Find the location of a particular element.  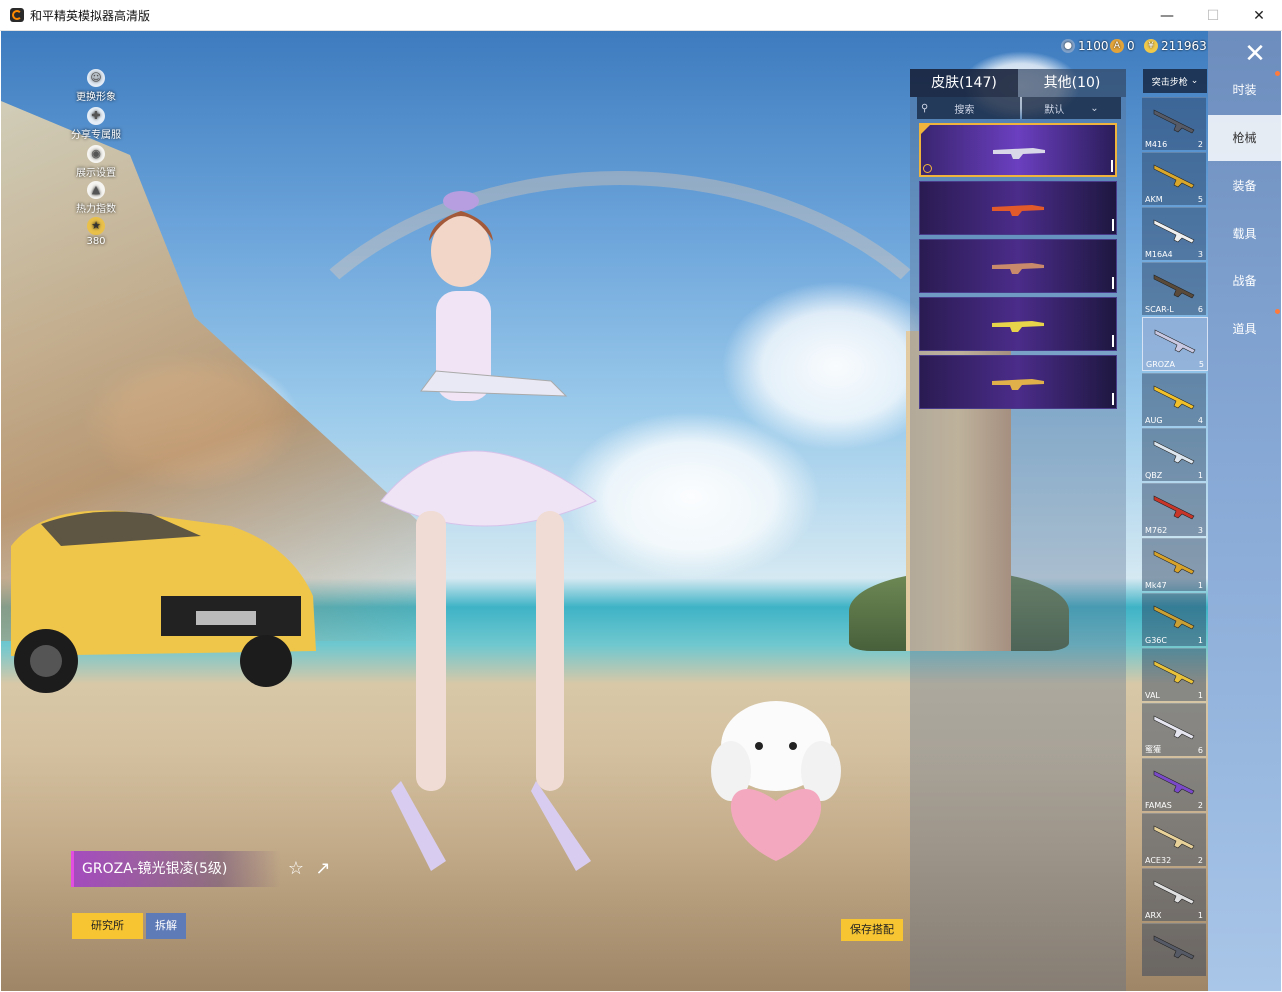

gun-item: M416 2 is located at coordinates (1174, 123).